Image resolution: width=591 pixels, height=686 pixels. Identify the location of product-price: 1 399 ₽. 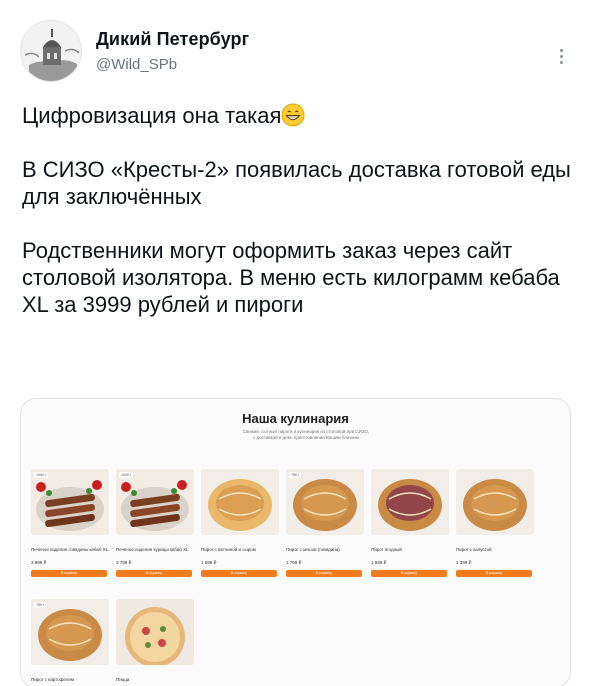
(464, 562).